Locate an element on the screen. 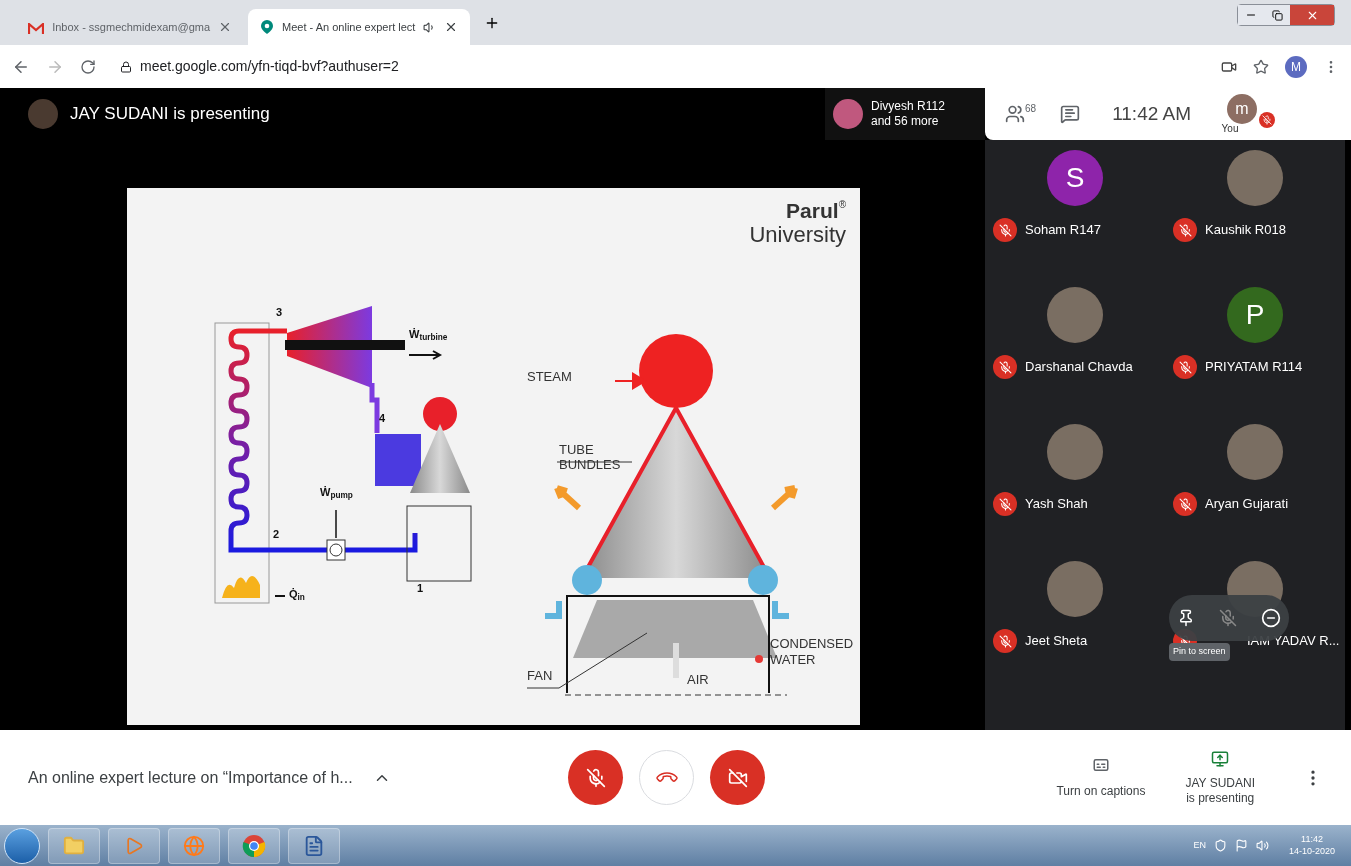 The width and height of the screenshot is (1351, 866). diagram-label: Ẇ$_{pump}$ is located at coordinates (336, 492).